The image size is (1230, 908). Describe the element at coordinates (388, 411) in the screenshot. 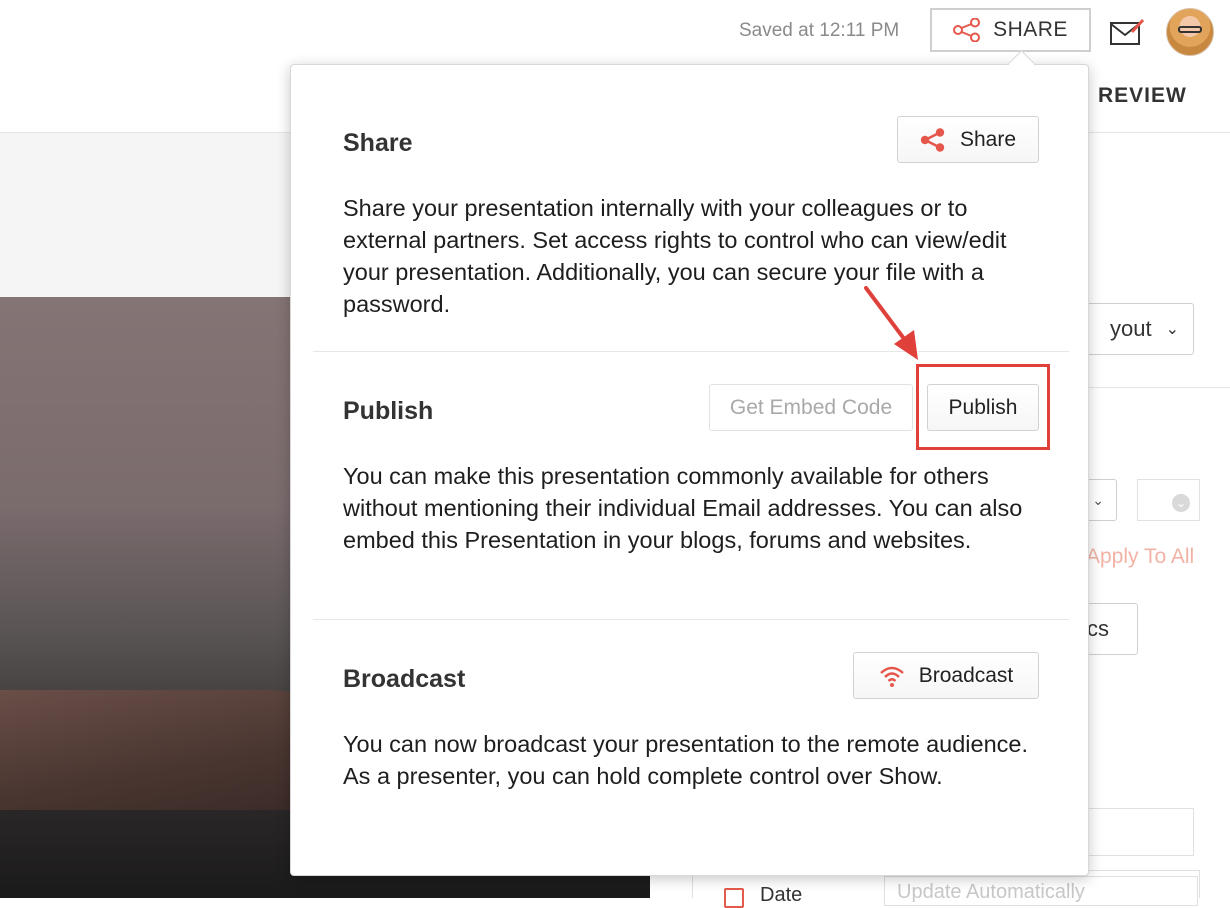

I see `publish-section-title: Publish` at that location.